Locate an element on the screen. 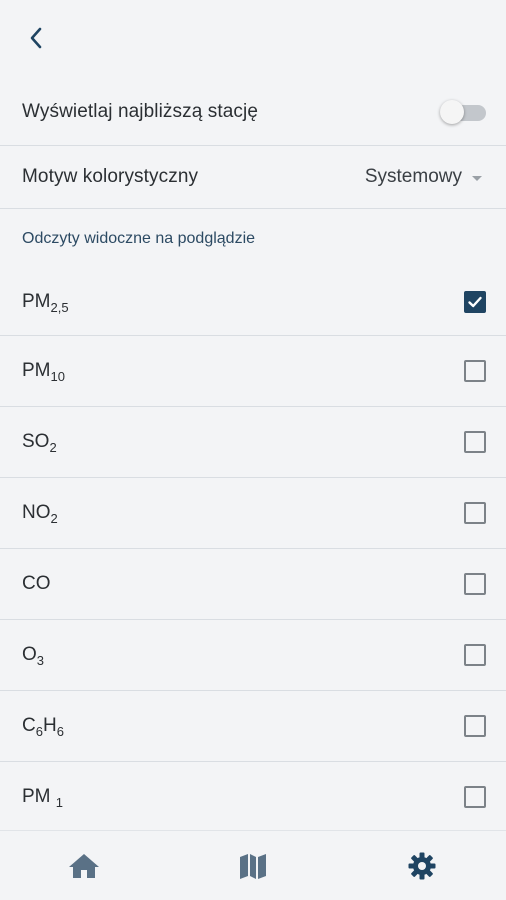  readings-section-header: Odczyty widoczne na podglądzie is located at coordinates (253, 239).